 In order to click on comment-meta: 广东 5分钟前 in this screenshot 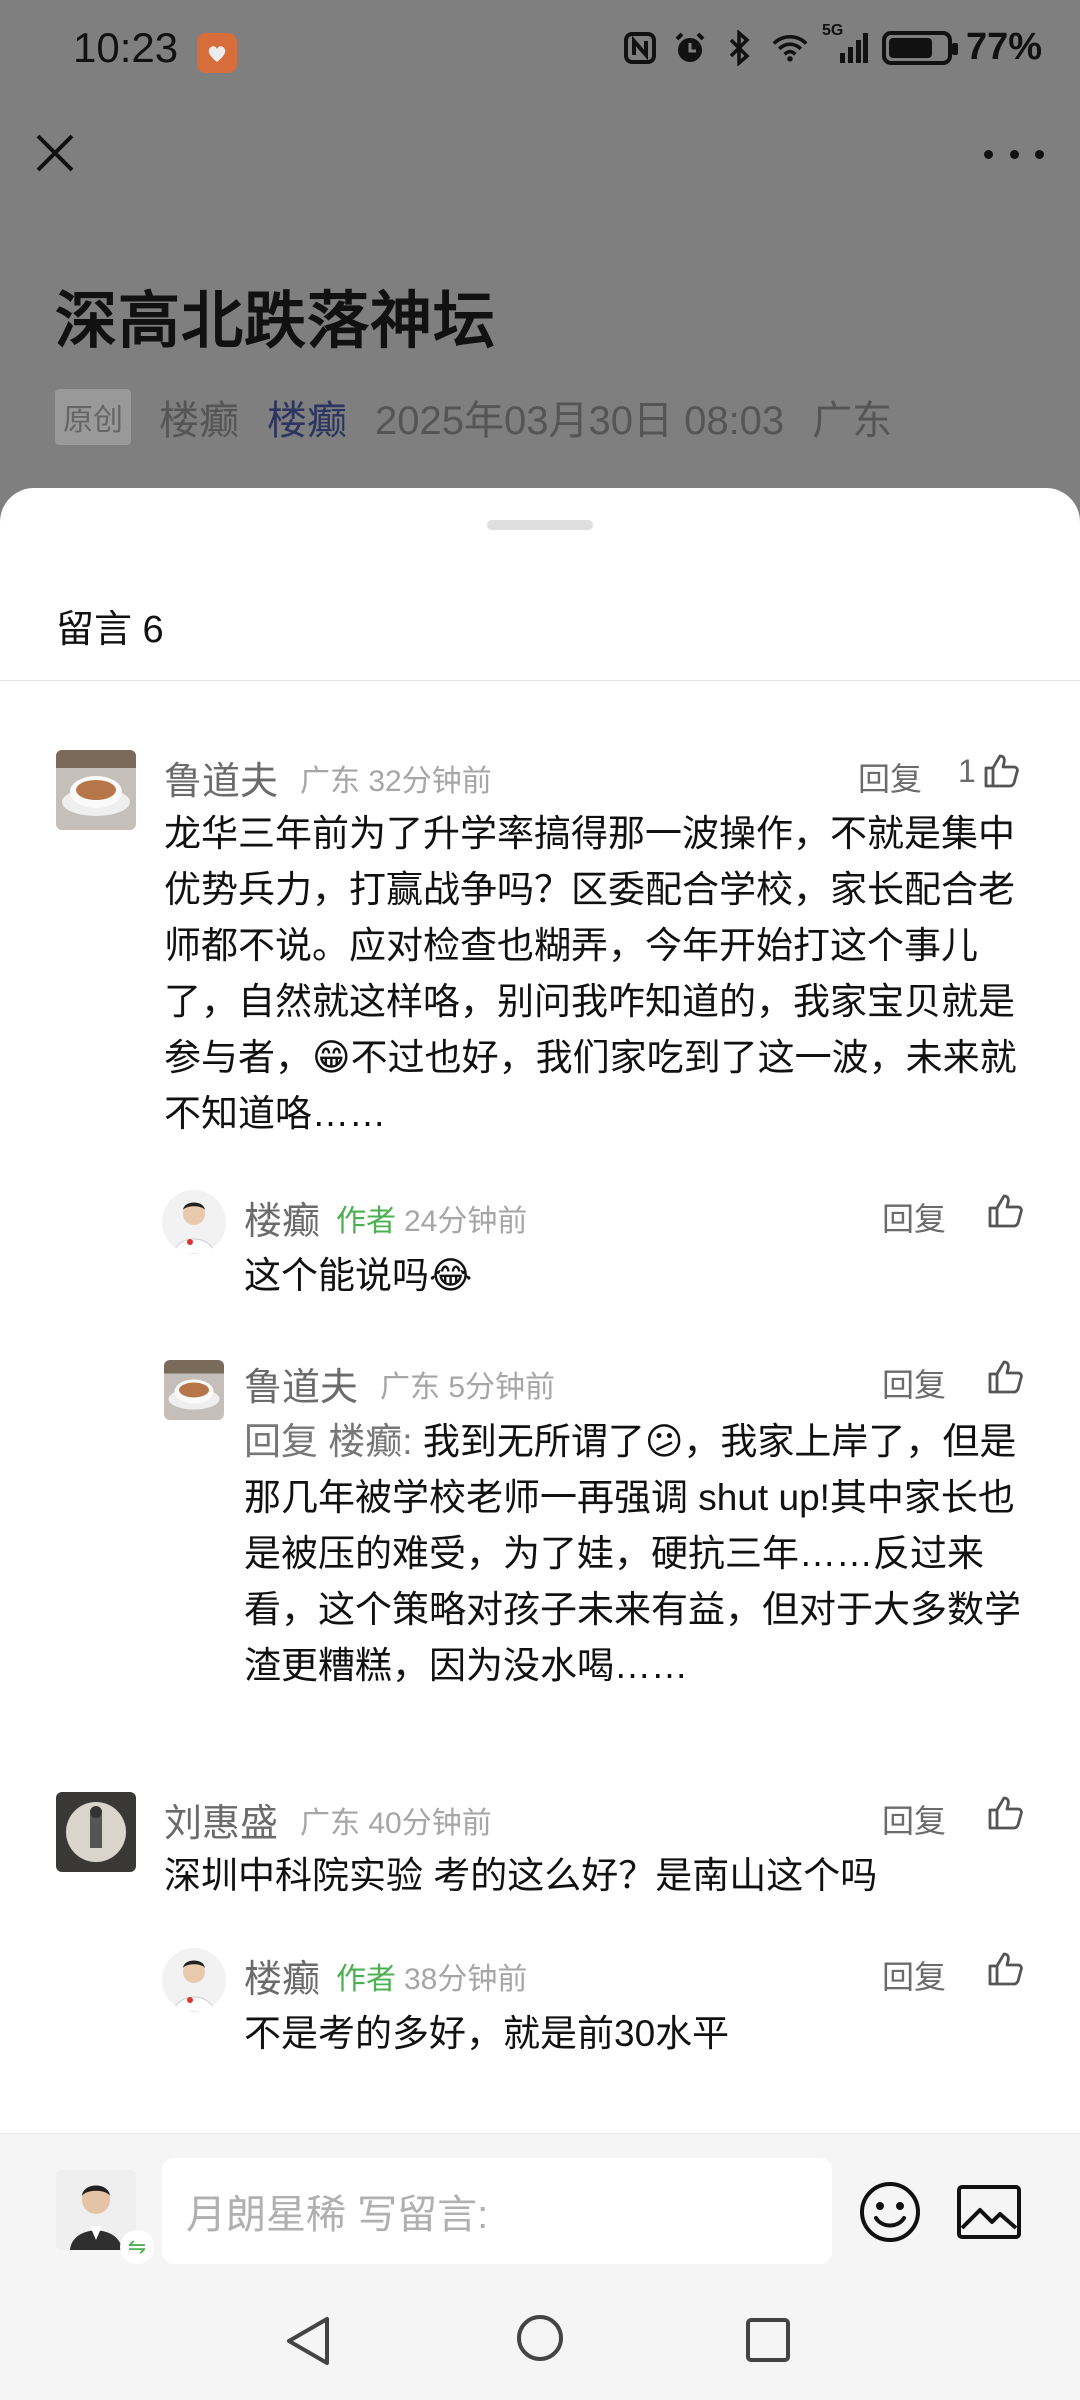, I will do `click(468, 1387)`.